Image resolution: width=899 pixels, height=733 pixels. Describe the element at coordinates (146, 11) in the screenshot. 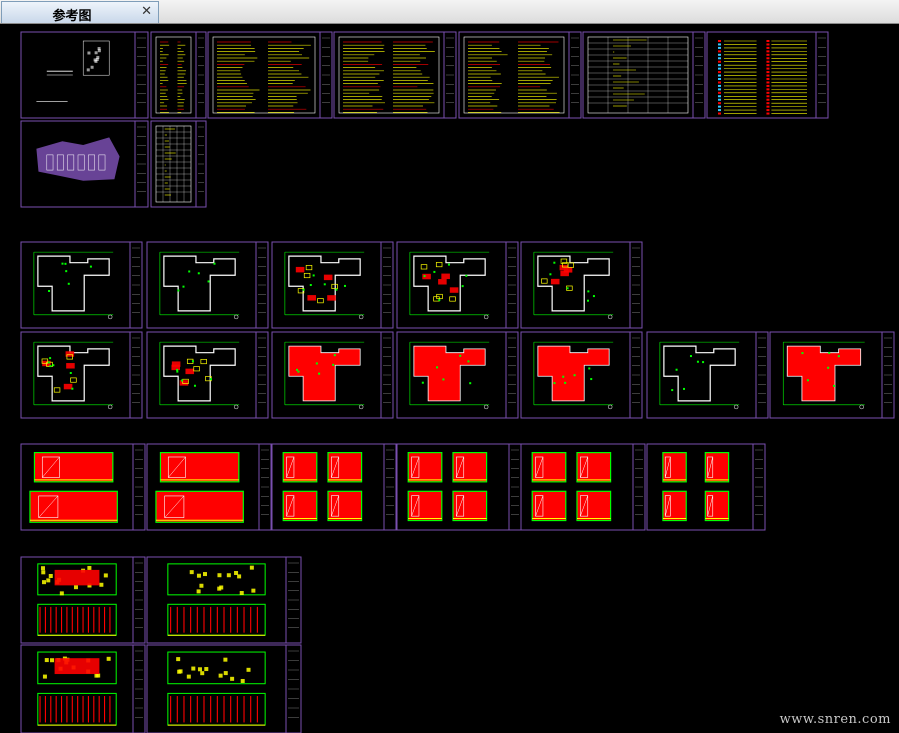

I see `close-icon: ✕` at that location.